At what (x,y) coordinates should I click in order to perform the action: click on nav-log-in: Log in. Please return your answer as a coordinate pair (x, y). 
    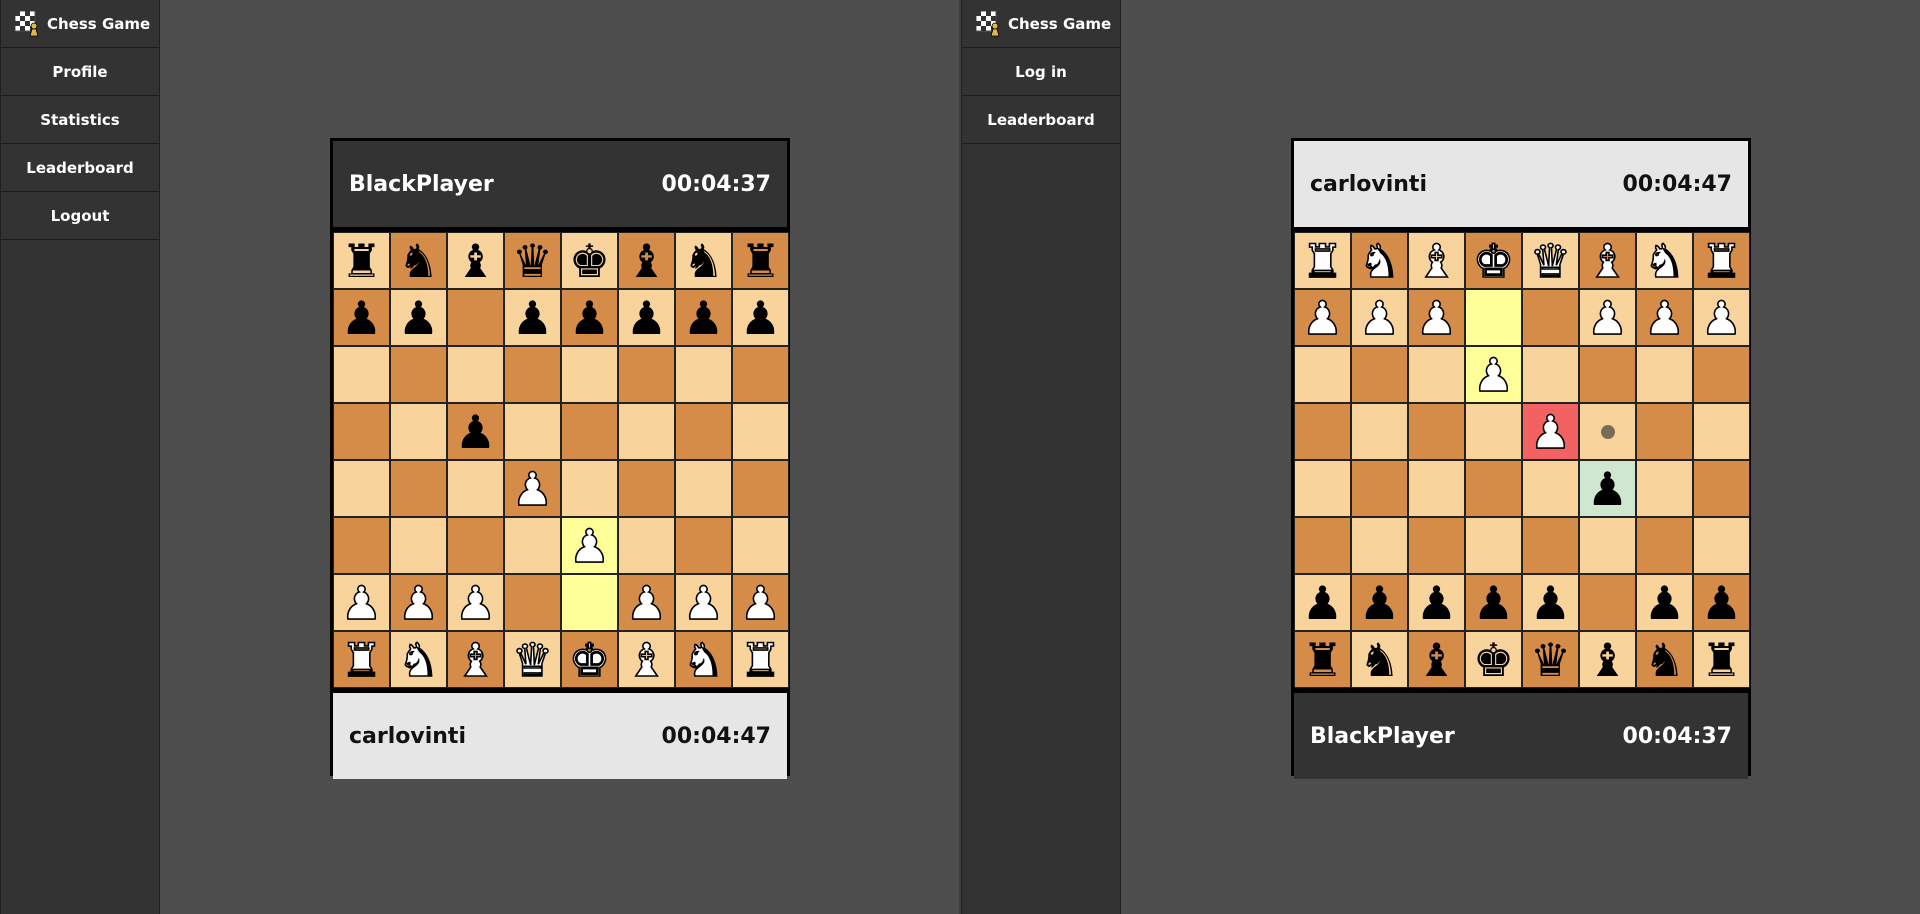
    Looking at the image, I should click on (1041, 72).